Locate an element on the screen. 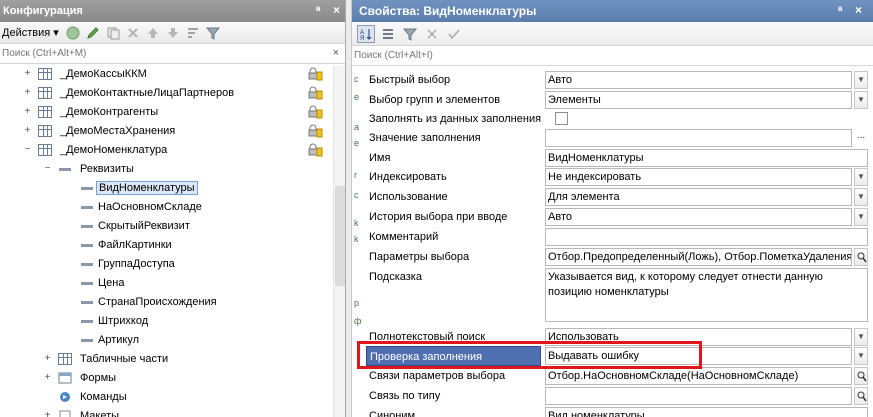  tree-node-label: ГруппаДоступа is located at coordinates (136, 264).